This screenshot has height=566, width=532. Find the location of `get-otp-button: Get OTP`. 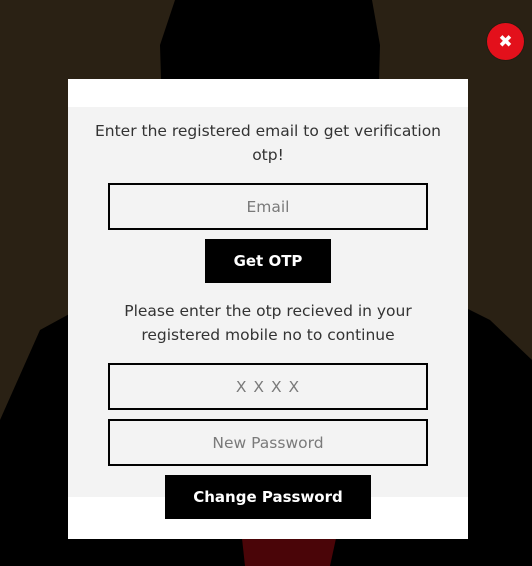

get-otp-button: Get OTP is located at coordinates (268, 261).